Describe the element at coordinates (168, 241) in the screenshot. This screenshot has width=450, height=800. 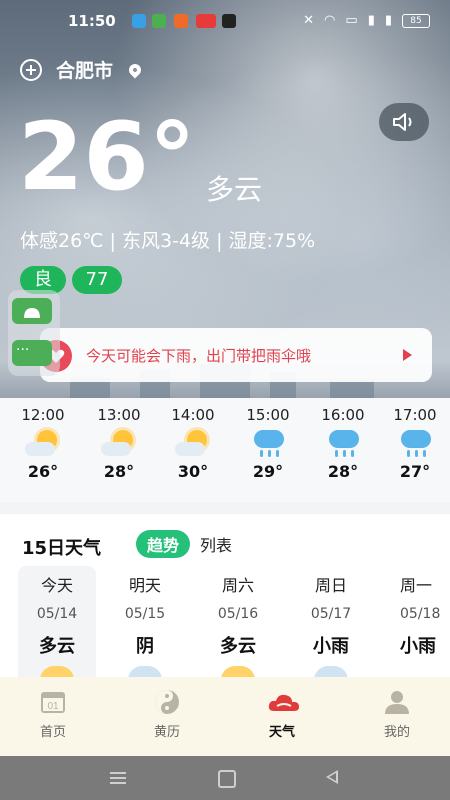
I see `weather-details: 体感26℃ | 东风3-4级 | 湿度:75%` at that location.